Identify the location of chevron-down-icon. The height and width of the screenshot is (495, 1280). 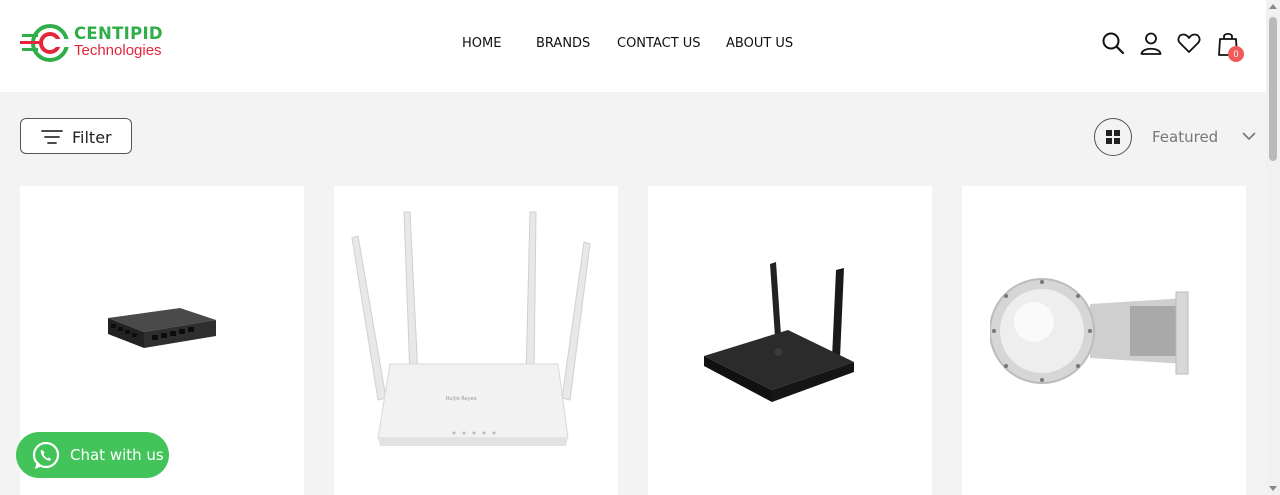
(1249, 136).